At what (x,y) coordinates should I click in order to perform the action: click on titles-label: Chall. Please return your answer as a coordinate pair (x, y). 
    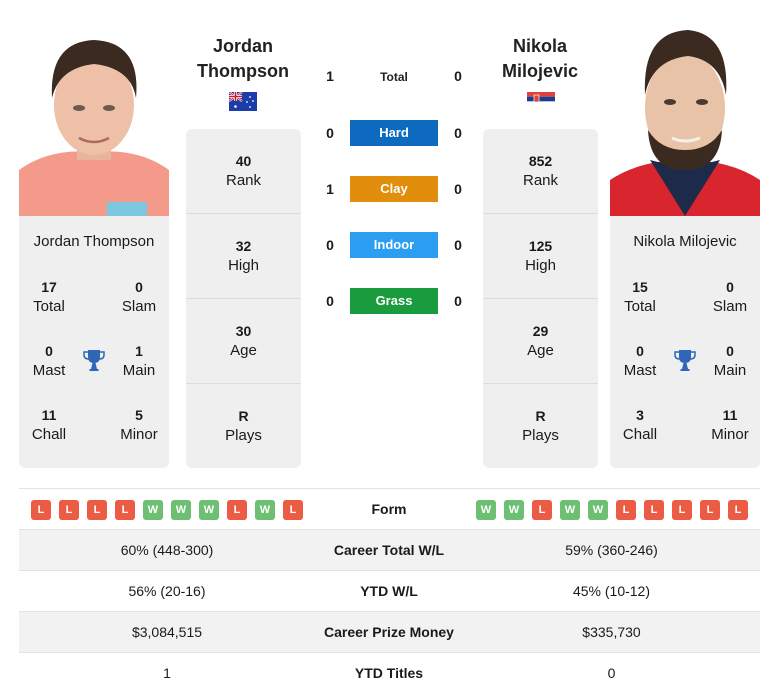
    Looking at the image, I should click on (640, 434).